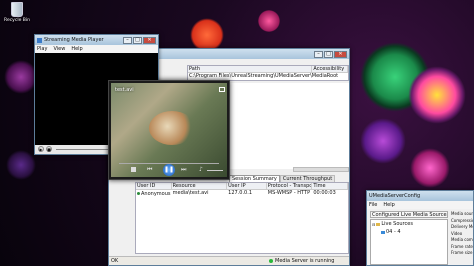  I want to click on fullscreen-icon, so click(222, 89).